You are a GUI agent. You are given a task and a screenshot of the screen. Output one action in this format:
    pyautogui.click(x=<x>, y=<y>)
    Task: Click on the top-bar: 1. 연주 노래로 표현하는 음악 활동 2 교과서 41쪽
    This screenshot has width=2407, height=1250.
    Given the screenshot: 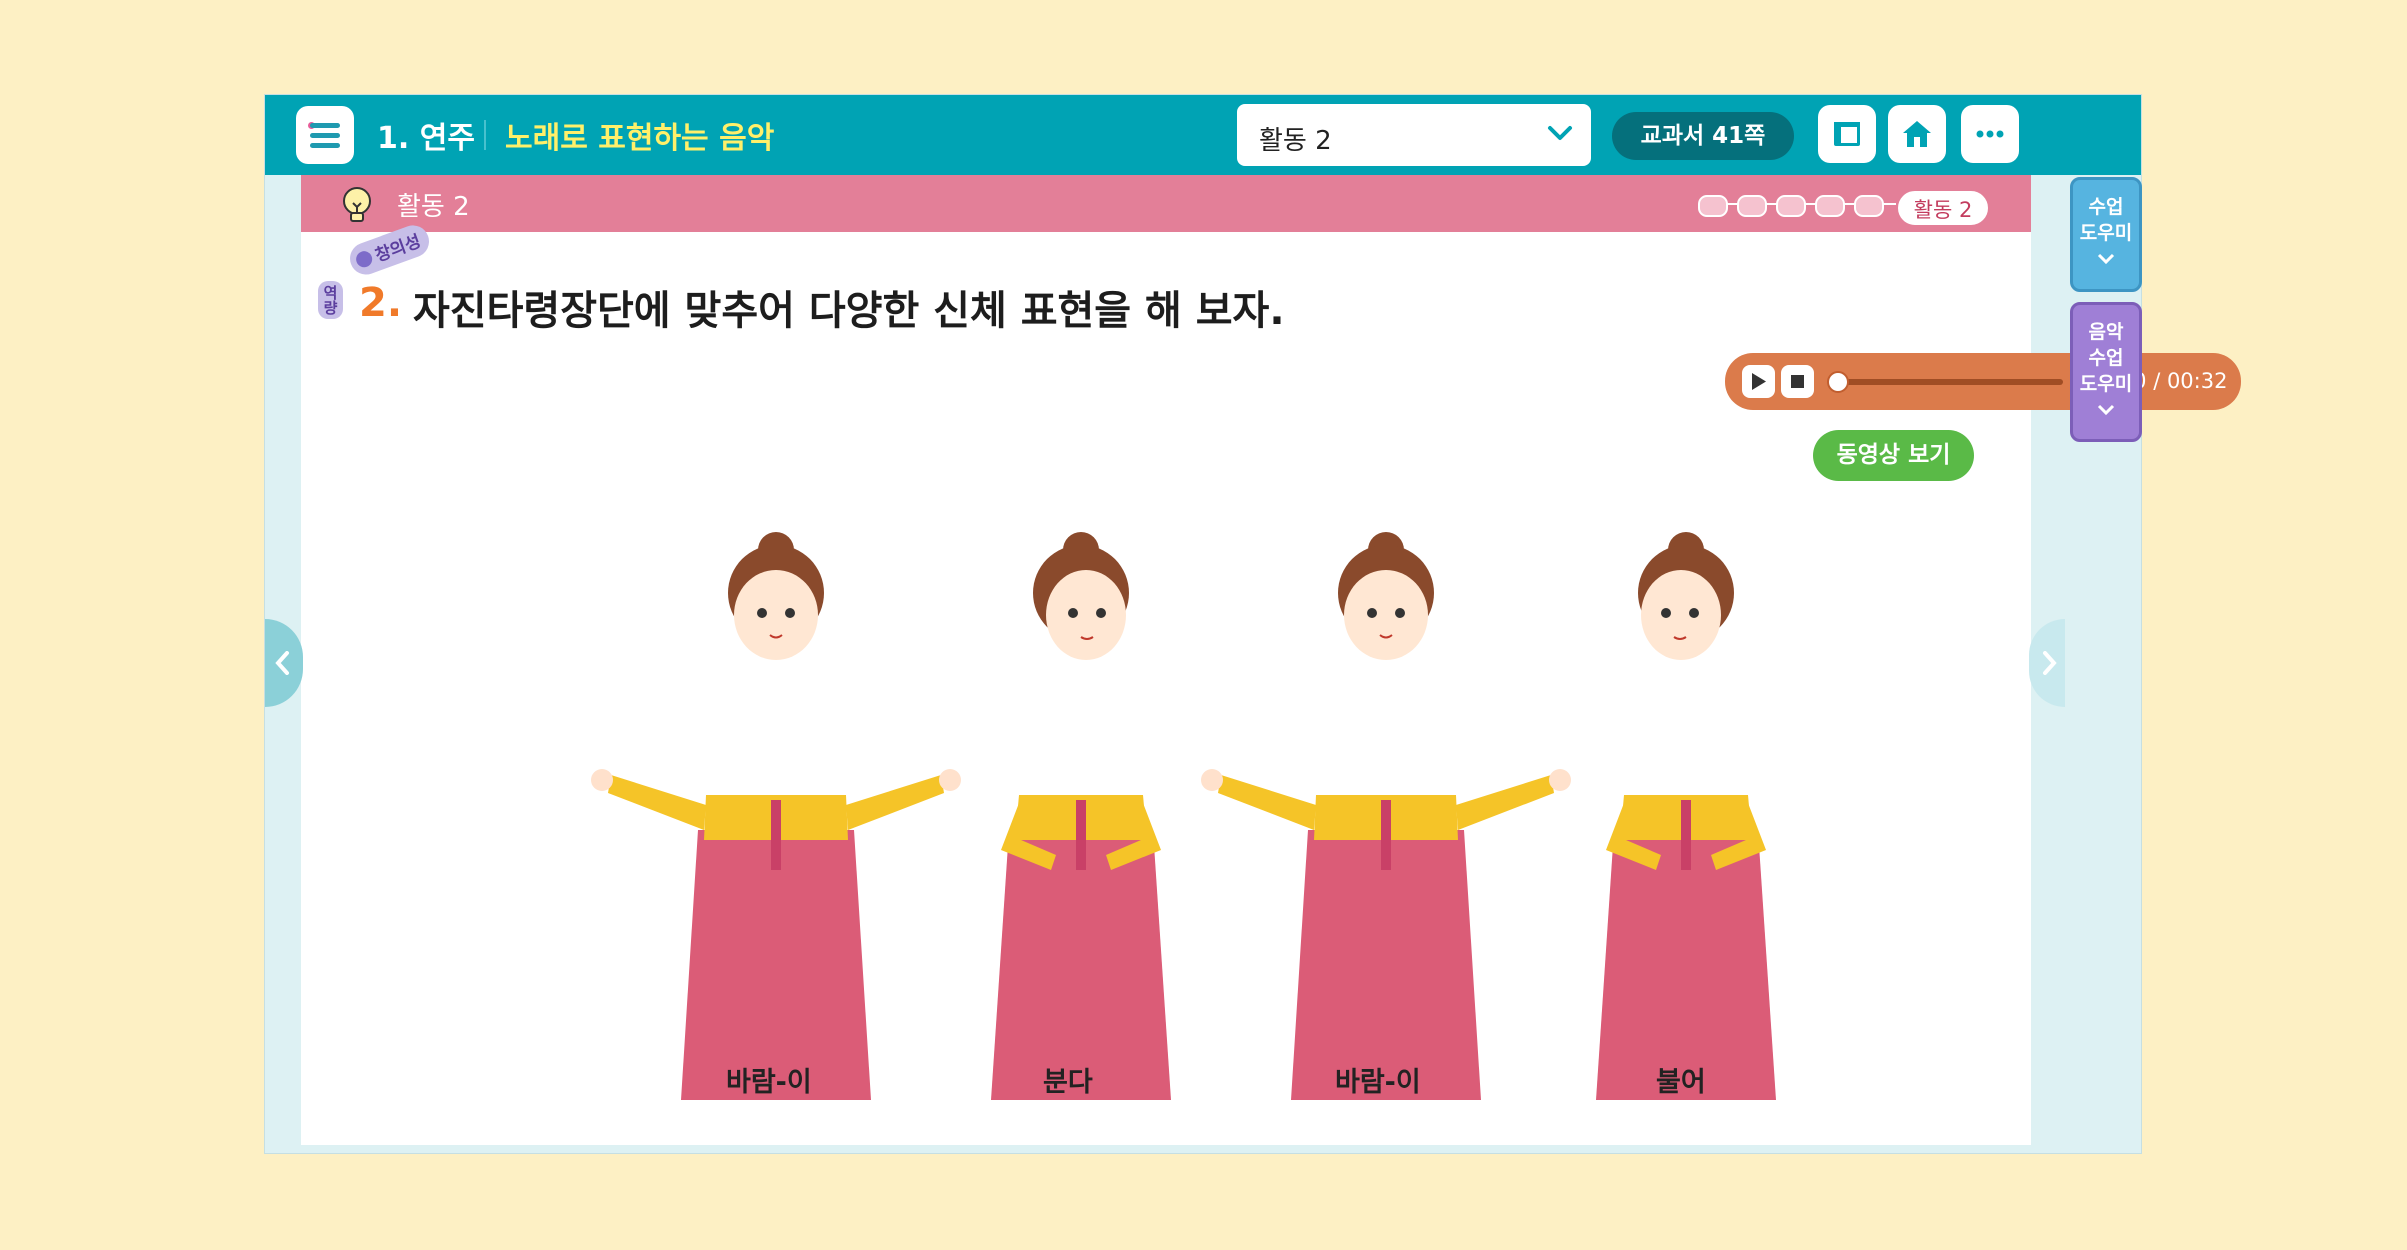 What is the action you would take?
    pyautogui.click(x=1203, y=135)
    